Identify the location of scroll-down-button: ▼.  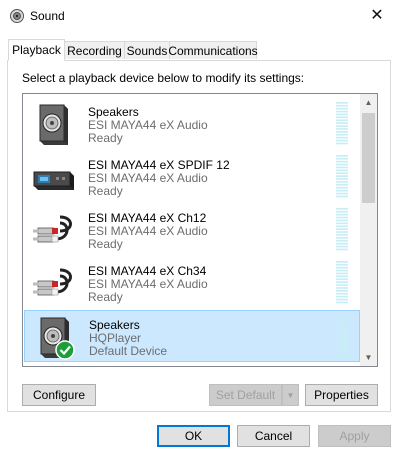
(368, 357).